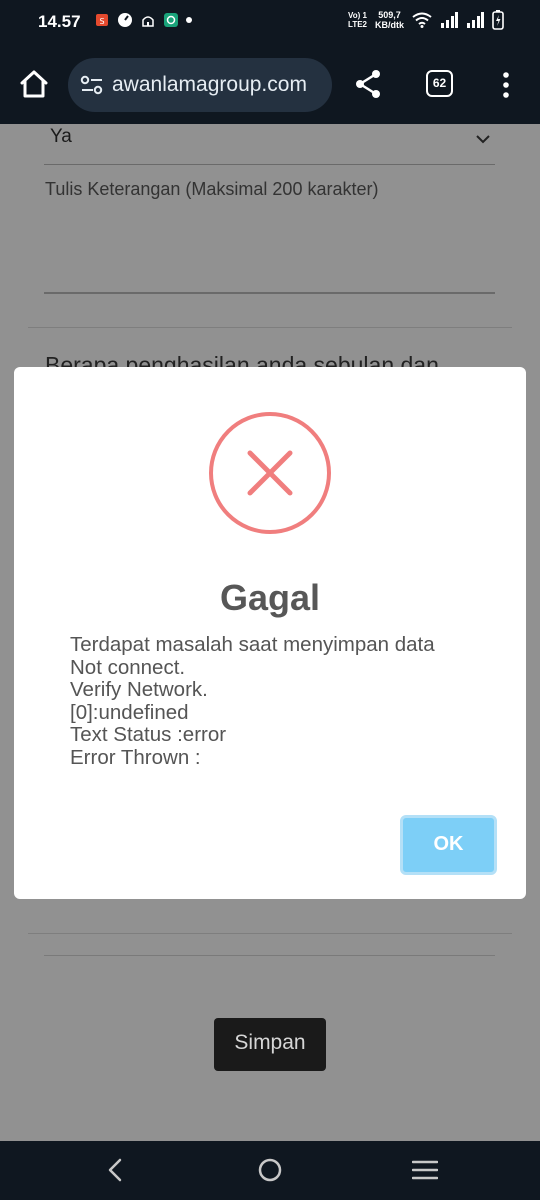 The image size is (540, 1200). What do you see at coordinates (148, 21) in the screenshot?
I see `mosque-icon` at bounding box center [148, 21].